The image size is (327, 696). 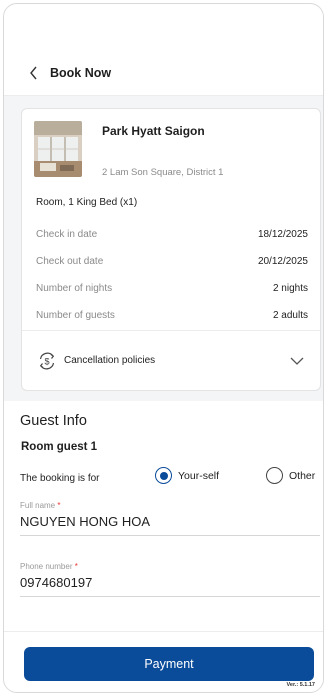 I want to click on full-name-field: Full name *, so click(x=170, y=518).